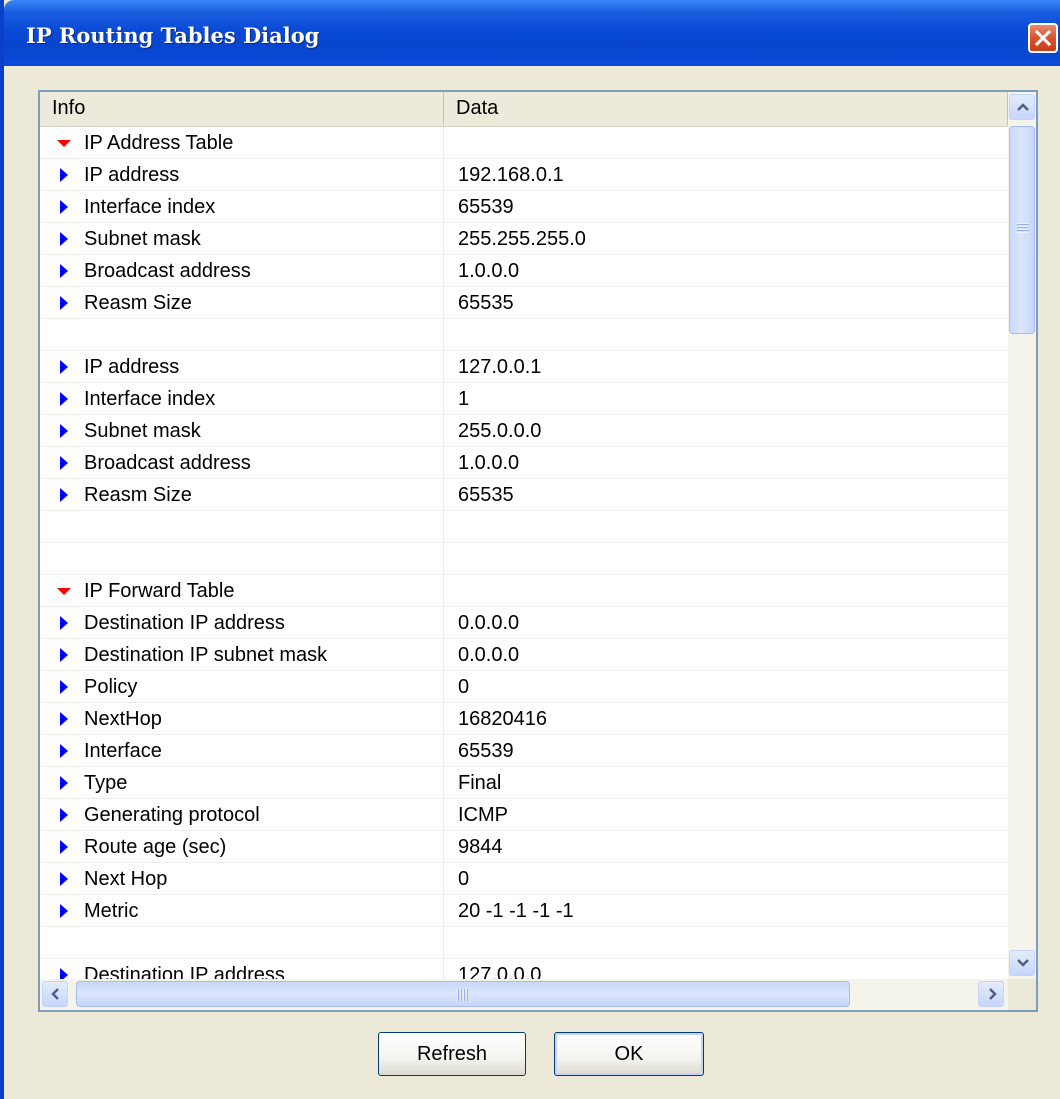 The width and height of the screenshot is (1060, 1099). Describe the element at coordinates (242, 108) in the screenshot. I see `column-header-info: Info` at that location.